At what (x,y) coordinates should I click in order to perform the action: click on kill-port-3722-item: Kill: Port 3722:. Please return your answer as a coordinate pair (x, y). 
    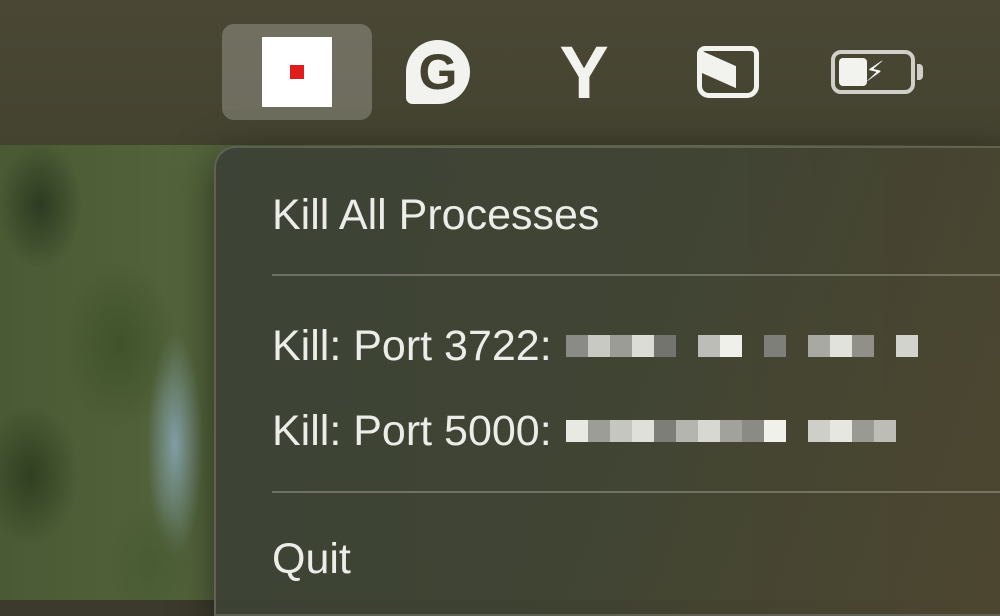
    Looking at the image, I should click on (595, 346).